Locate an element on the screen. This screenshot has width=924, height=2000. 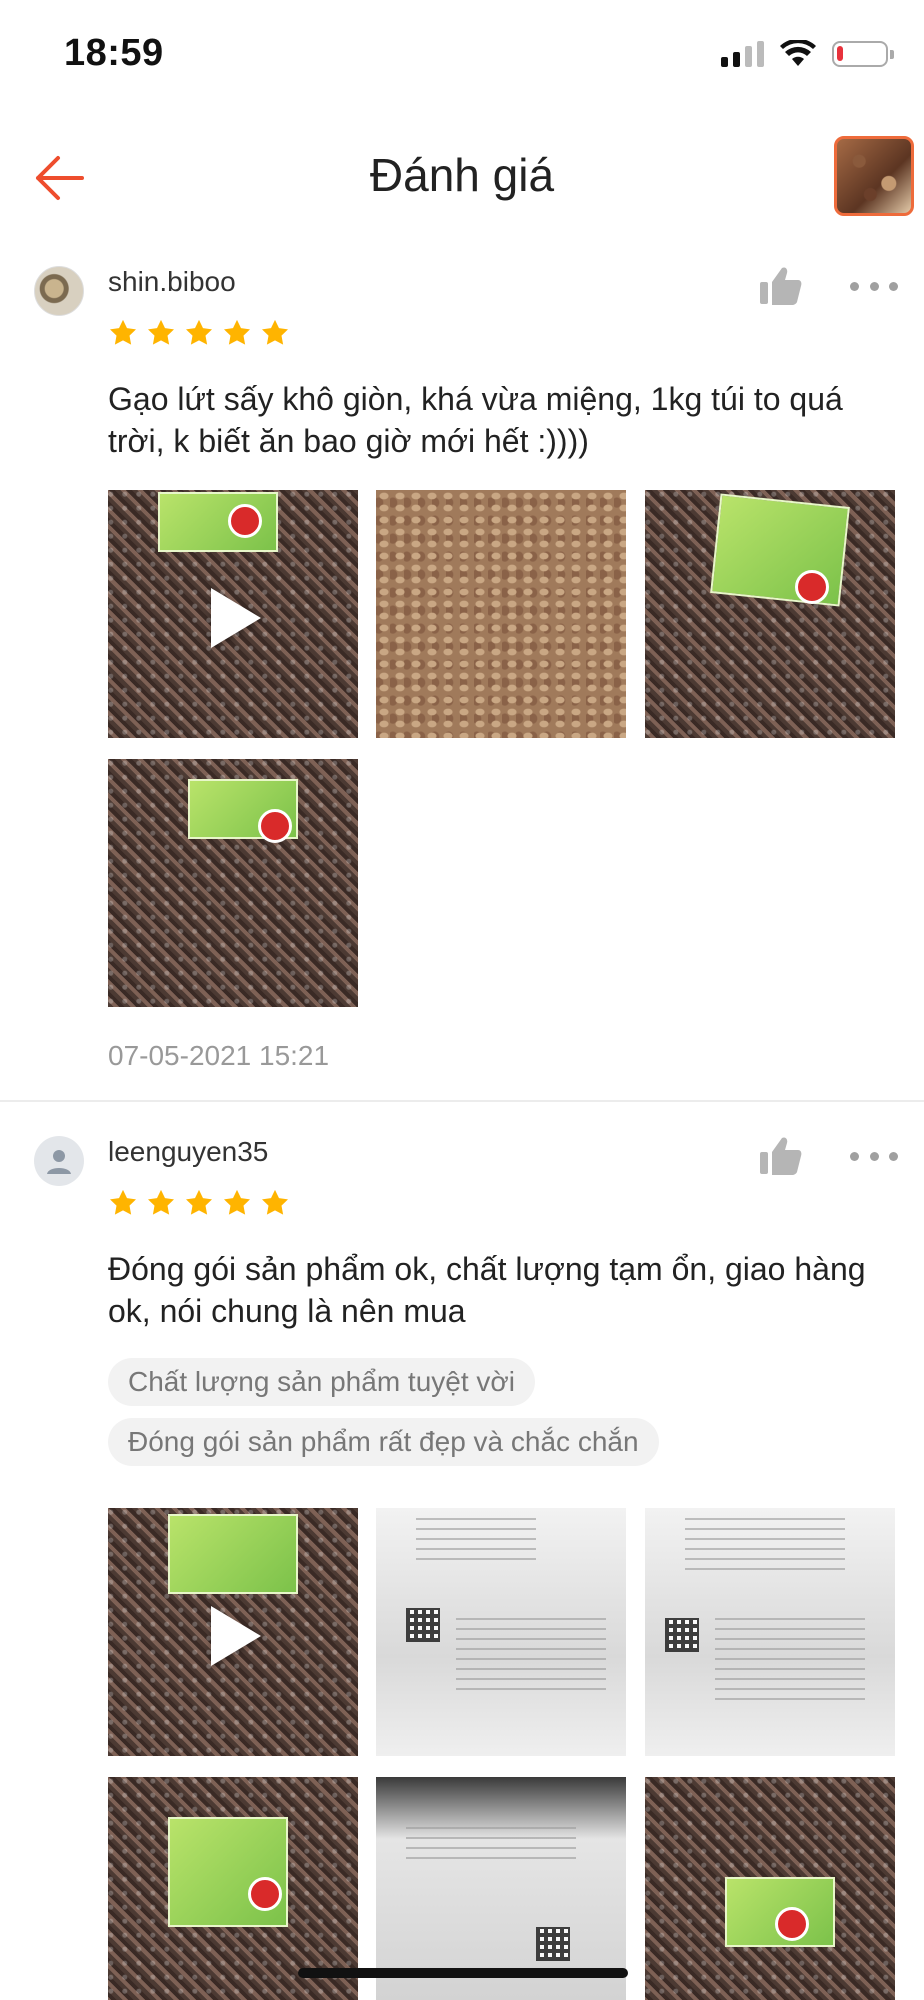
status-time: 18:59 is located at coordinates (114, 53).